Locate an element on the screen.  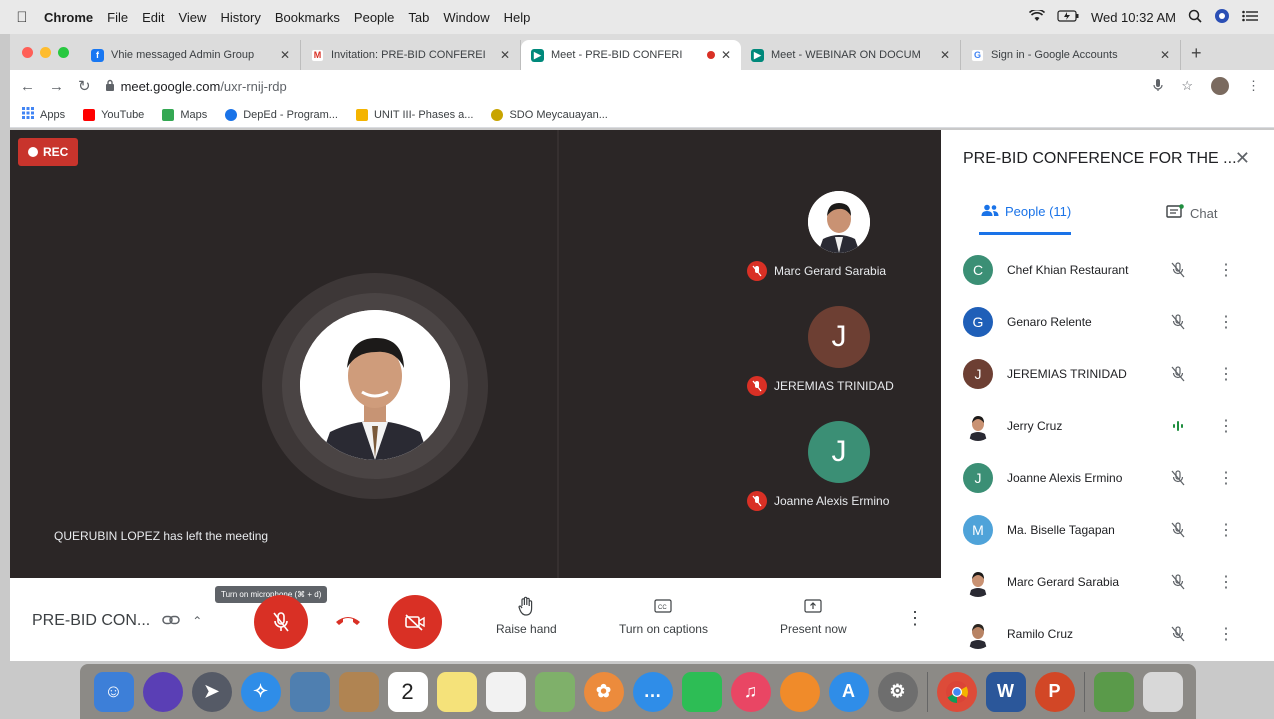
participant-row: Jerry Cruz ⋮ is located at coordinates (1108, 426).